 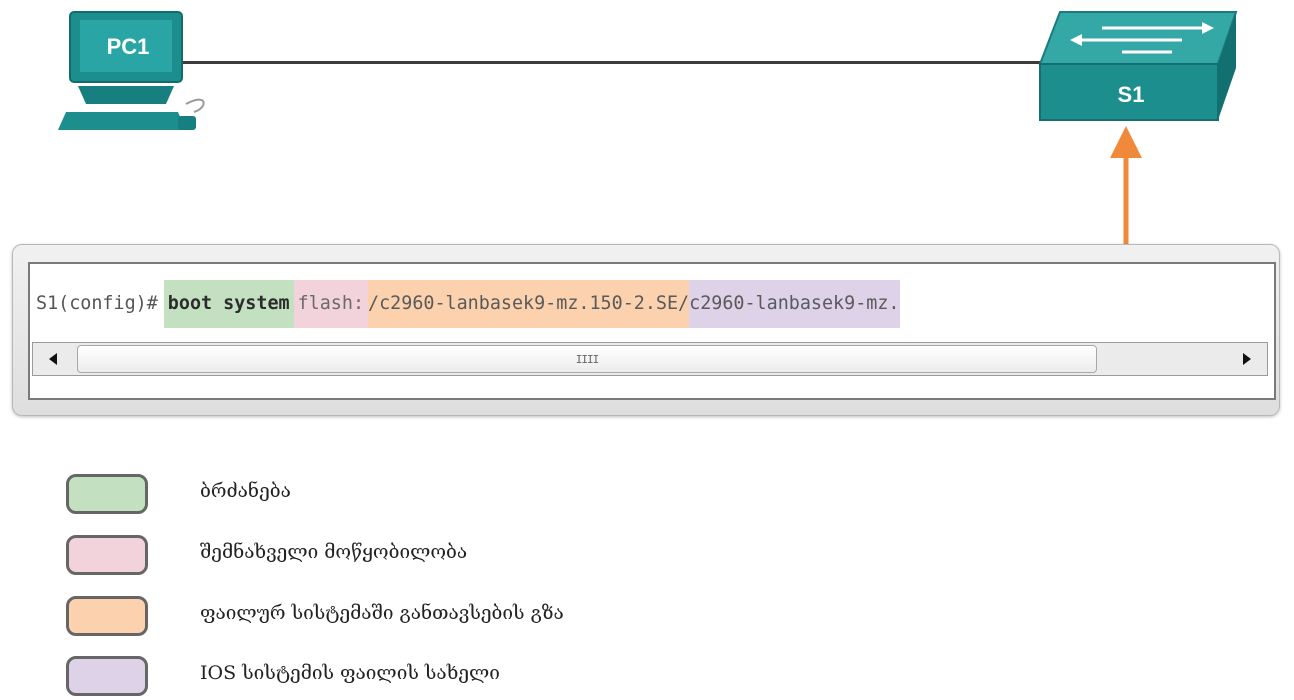 I want to click on scroll-grip: IIII, so click(x=587, y=359).